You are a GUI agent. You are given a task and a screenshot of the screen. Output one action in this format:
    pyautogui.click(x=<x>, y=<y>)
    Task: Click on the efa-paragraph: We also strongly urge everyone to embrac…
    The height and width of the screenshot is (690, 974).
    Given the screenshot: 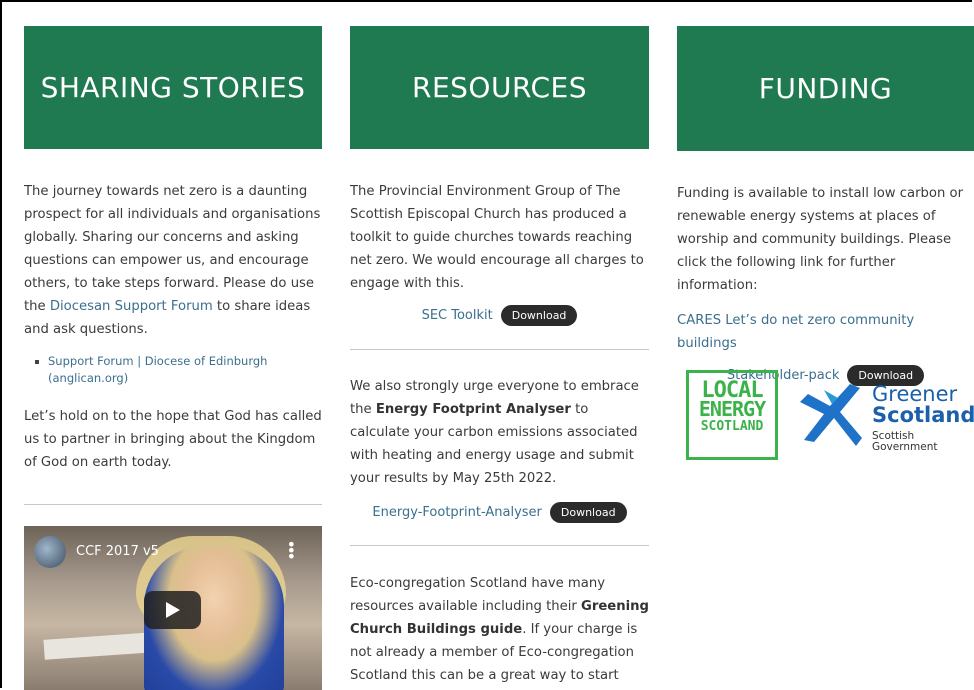 What is the action you would take?
    pyautogui.click(x=494, y=432)
    